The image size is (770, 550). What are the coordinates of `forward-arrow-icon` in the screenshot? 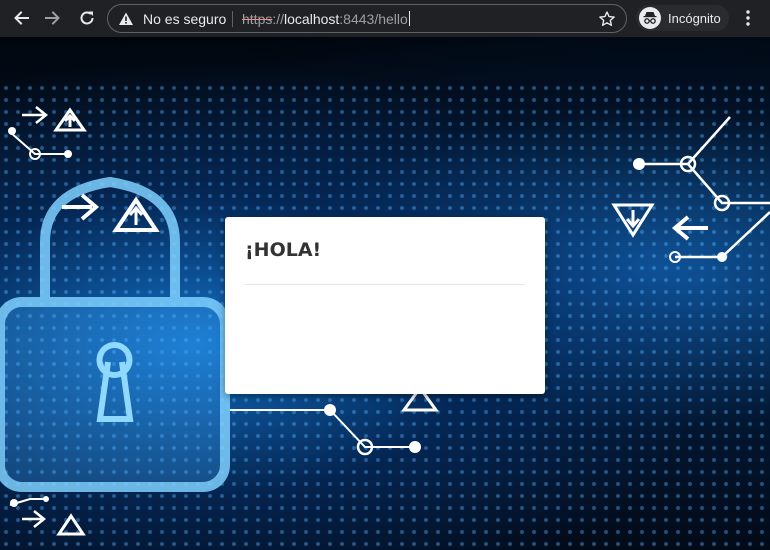 It's located at (52, 18).